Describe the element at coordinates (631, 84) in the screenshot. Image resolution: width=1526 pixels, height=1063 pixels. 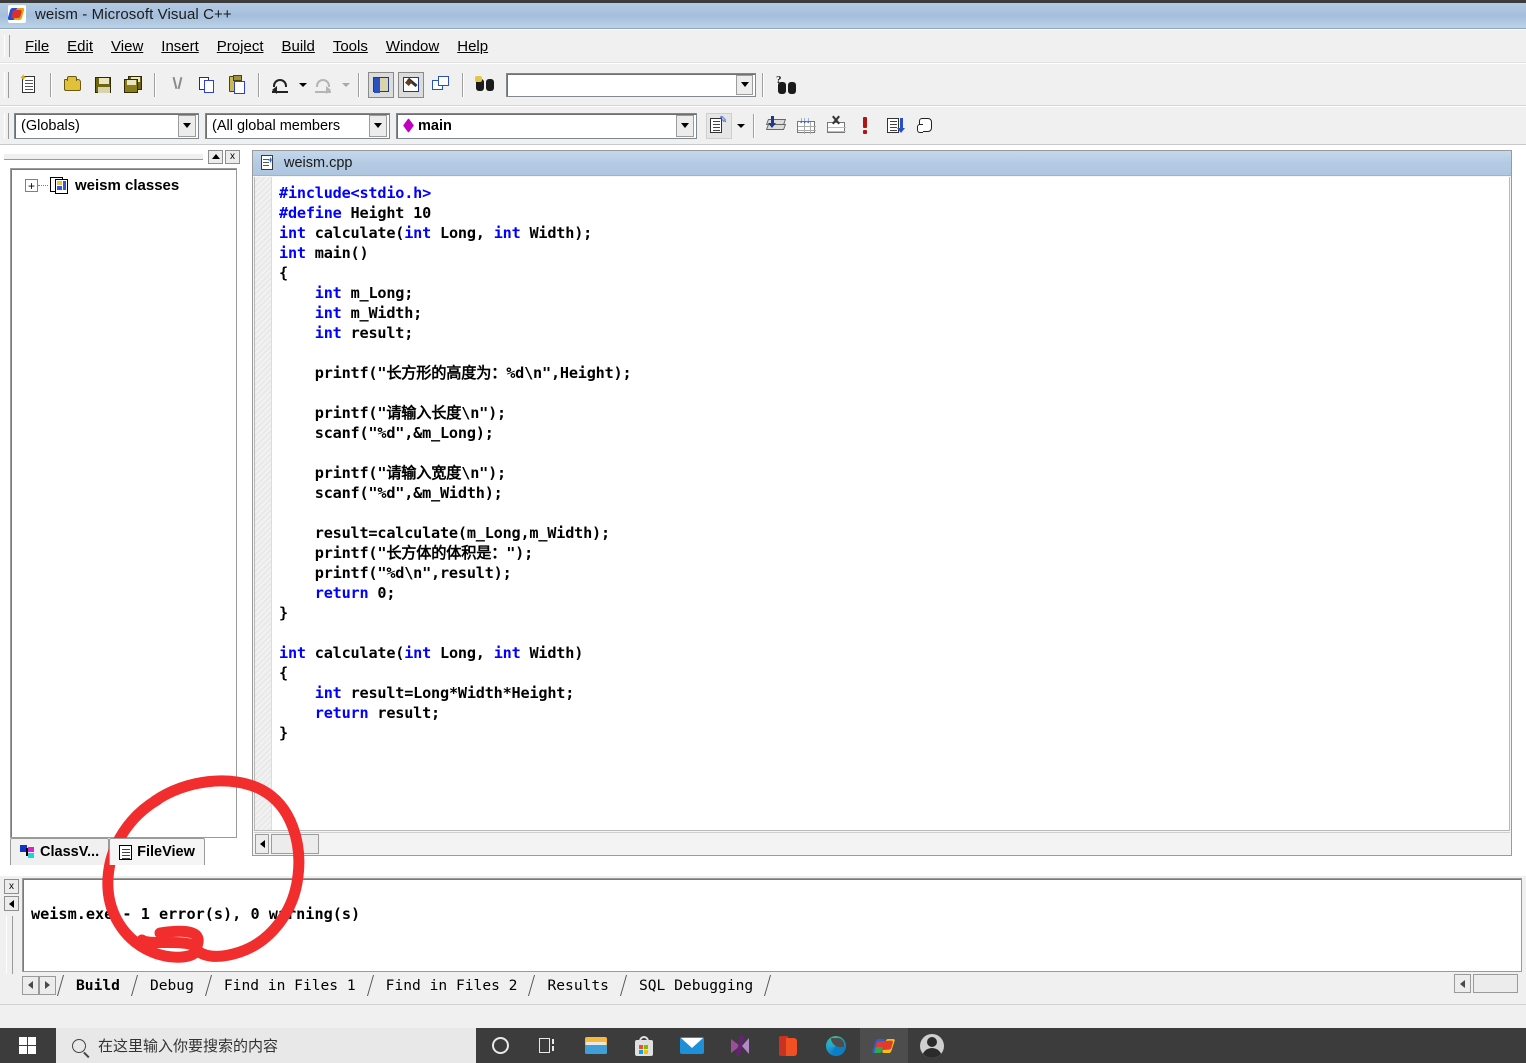
I see `find-combo` at that location.